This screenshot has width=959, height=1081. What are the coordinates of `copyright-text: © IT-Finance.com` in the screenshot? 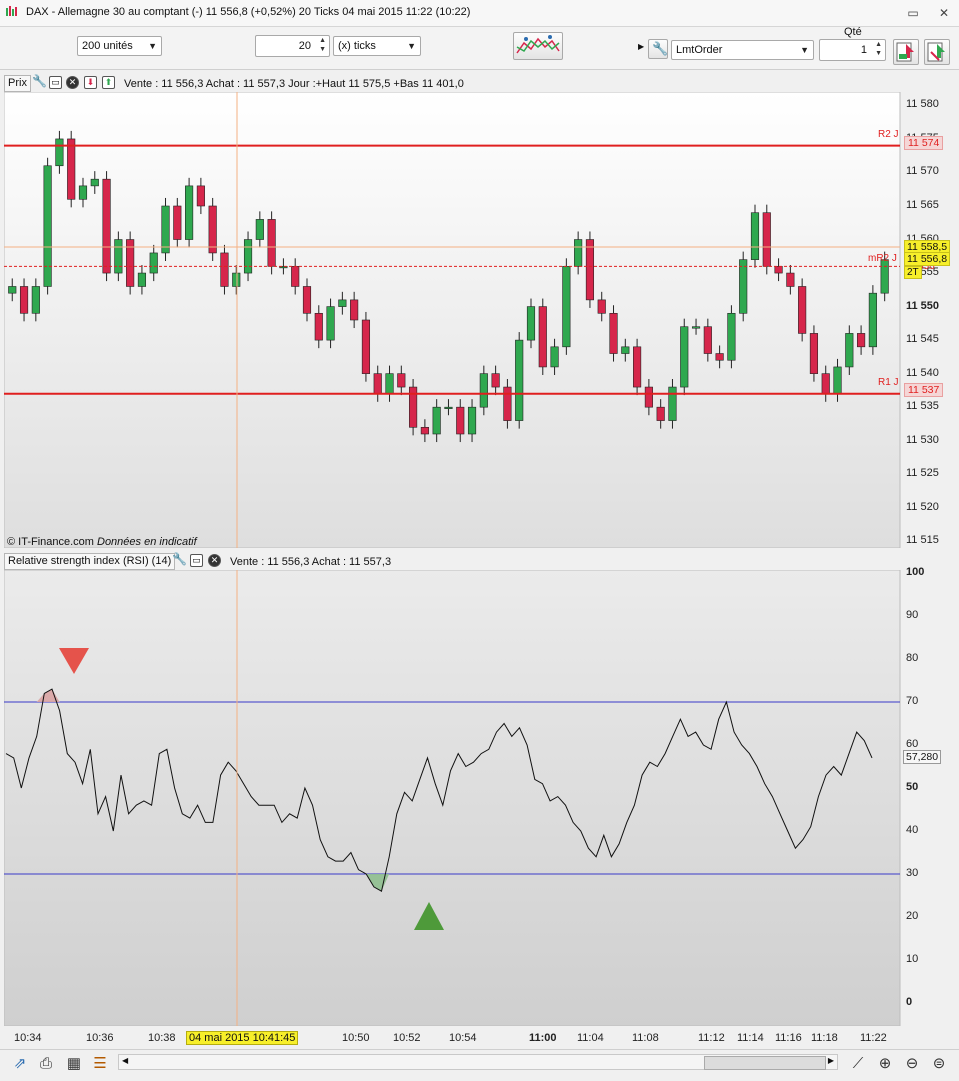 It's located at (50, 542).